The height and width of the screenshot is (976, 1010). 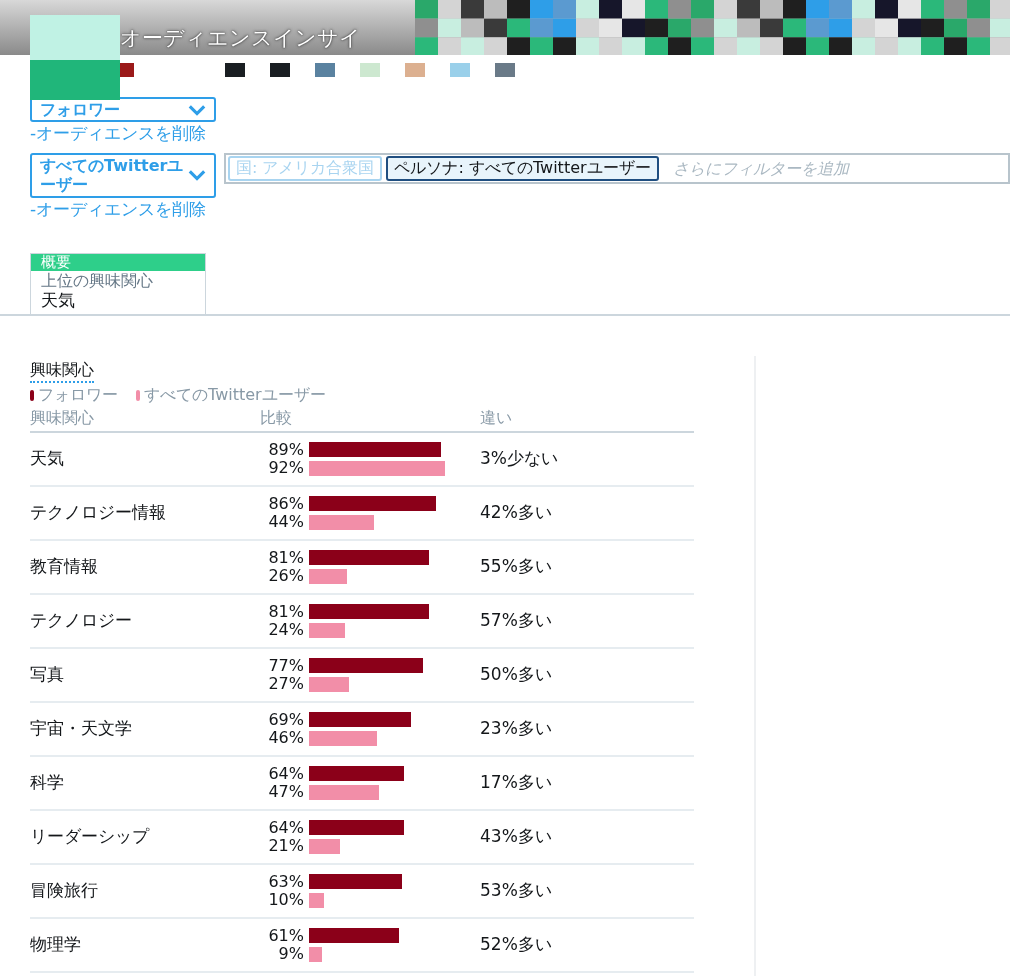 What do you see at coordinates (516, 837) in the screenshot?
I see `difference-value: 43%多い` at bounding box center [516, 837].